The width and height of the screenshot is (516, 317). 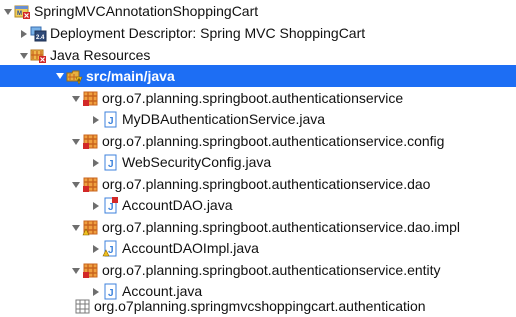 I want to click on tree-row-java-file: J MyDBAuthenticationService.java, so click(x=258, y=119).